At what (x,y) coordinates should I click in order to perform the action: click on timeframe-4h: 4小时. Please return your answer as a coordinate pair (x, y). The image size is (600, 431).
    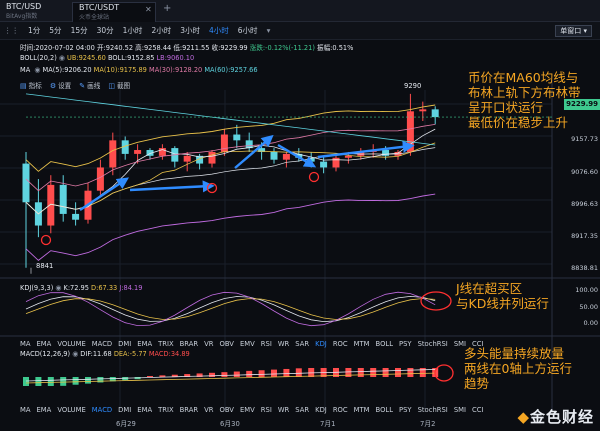
    Looking at the image, I should click on (219, 30).